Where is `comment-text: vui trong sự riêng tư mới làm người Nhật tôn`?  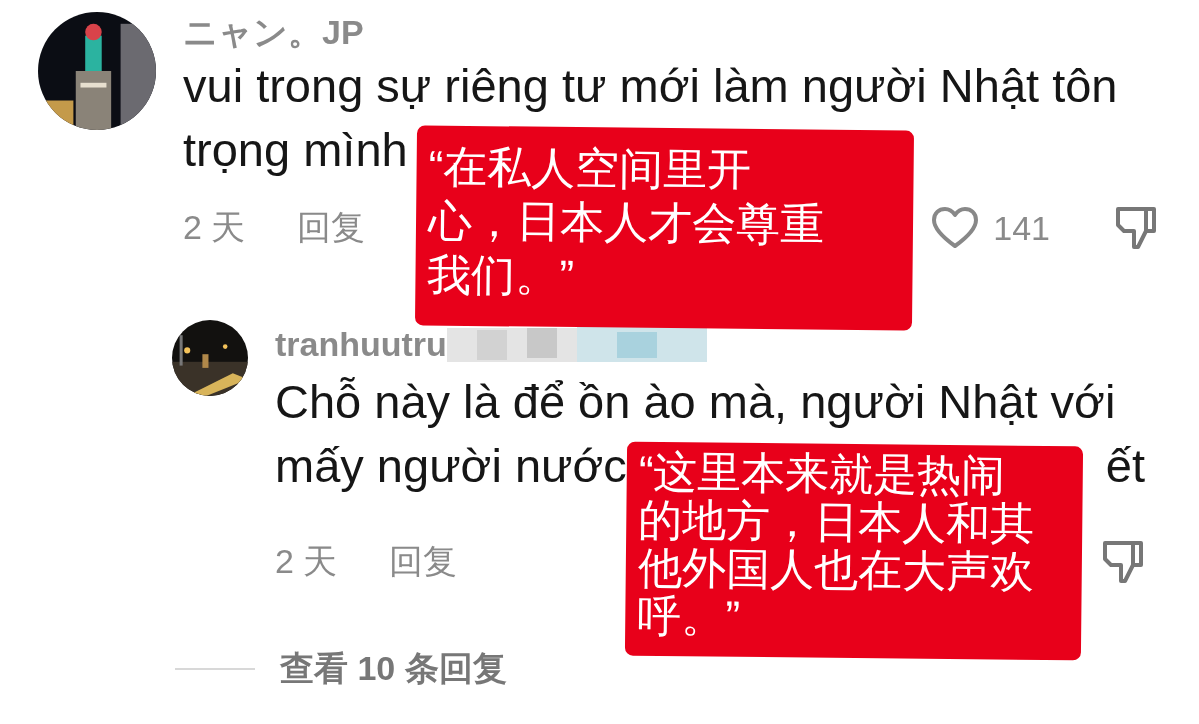 comment-text: vui trong sự riêng tư mới làm người Nhật tôn is located at coordinates (650, 86).